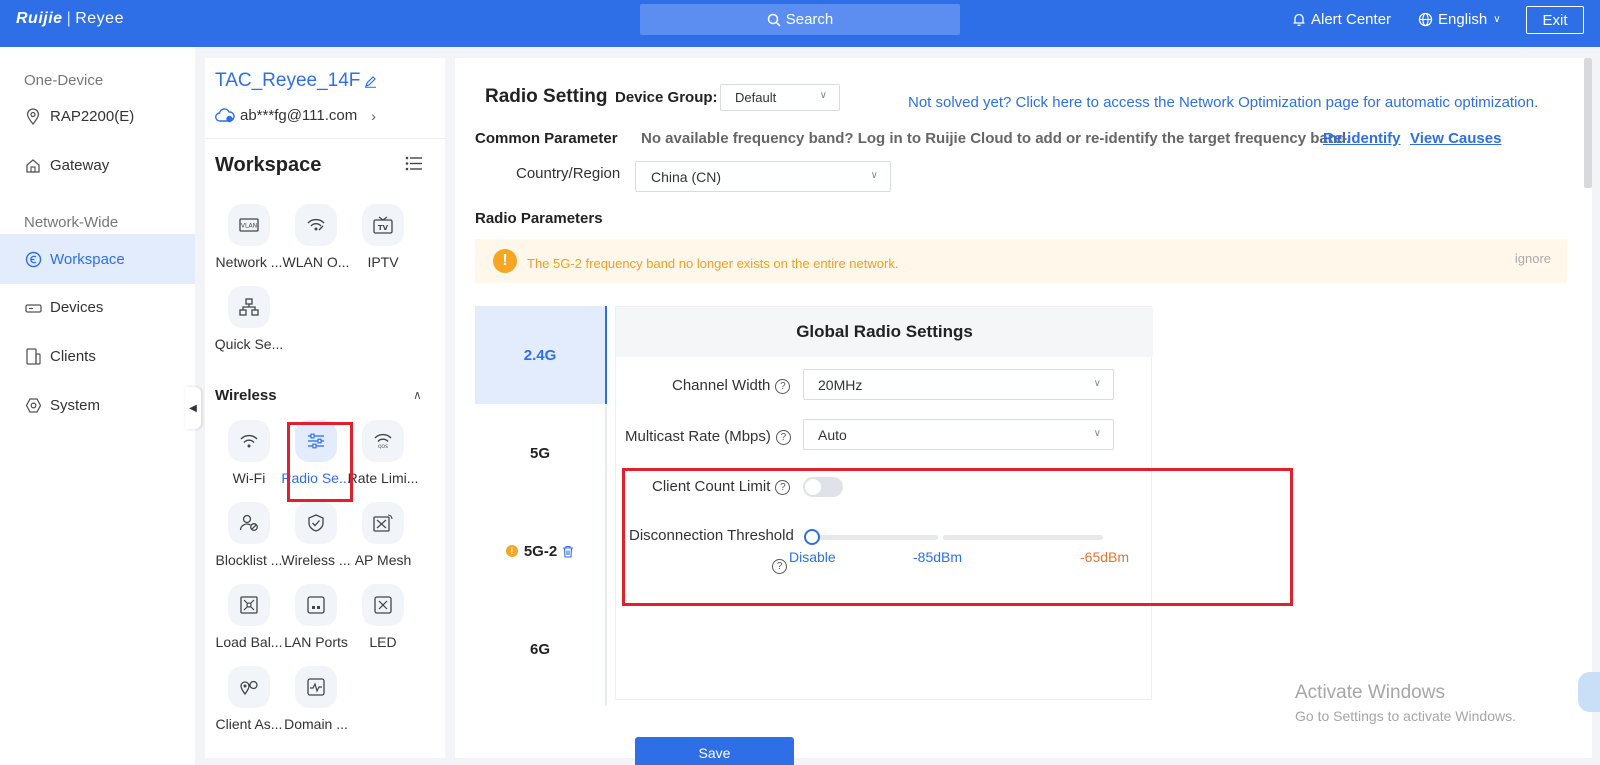 Image resolution: width=1600 pixels, height=765 pixels. Describe the element at coordinates (97, 356) in the screenshot. I see `nav-item-clients: Clients` at that location.